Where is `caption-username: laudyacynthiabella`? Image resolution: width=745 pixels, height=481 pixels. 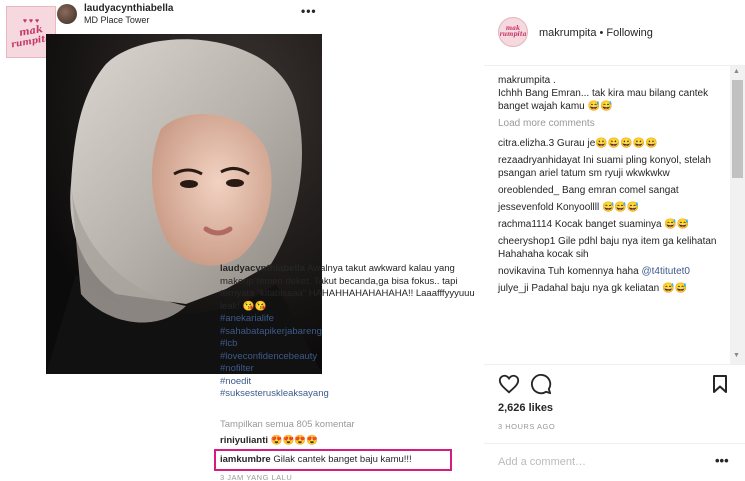 caption-username: laudyacynthiabella is located at coordinates (262, 268).